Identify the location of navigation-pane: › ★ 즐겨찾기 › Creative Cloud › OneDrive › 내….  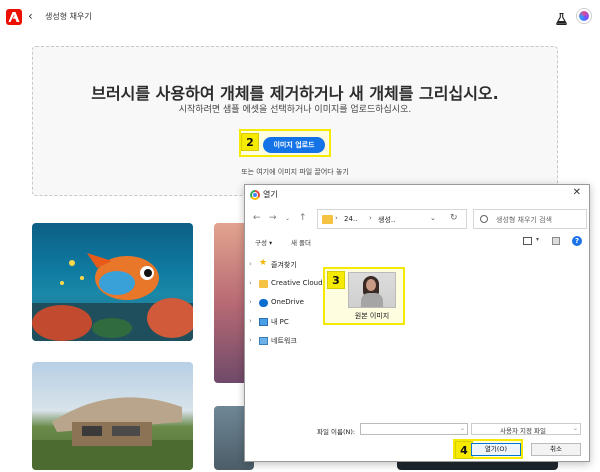
(284, 331).